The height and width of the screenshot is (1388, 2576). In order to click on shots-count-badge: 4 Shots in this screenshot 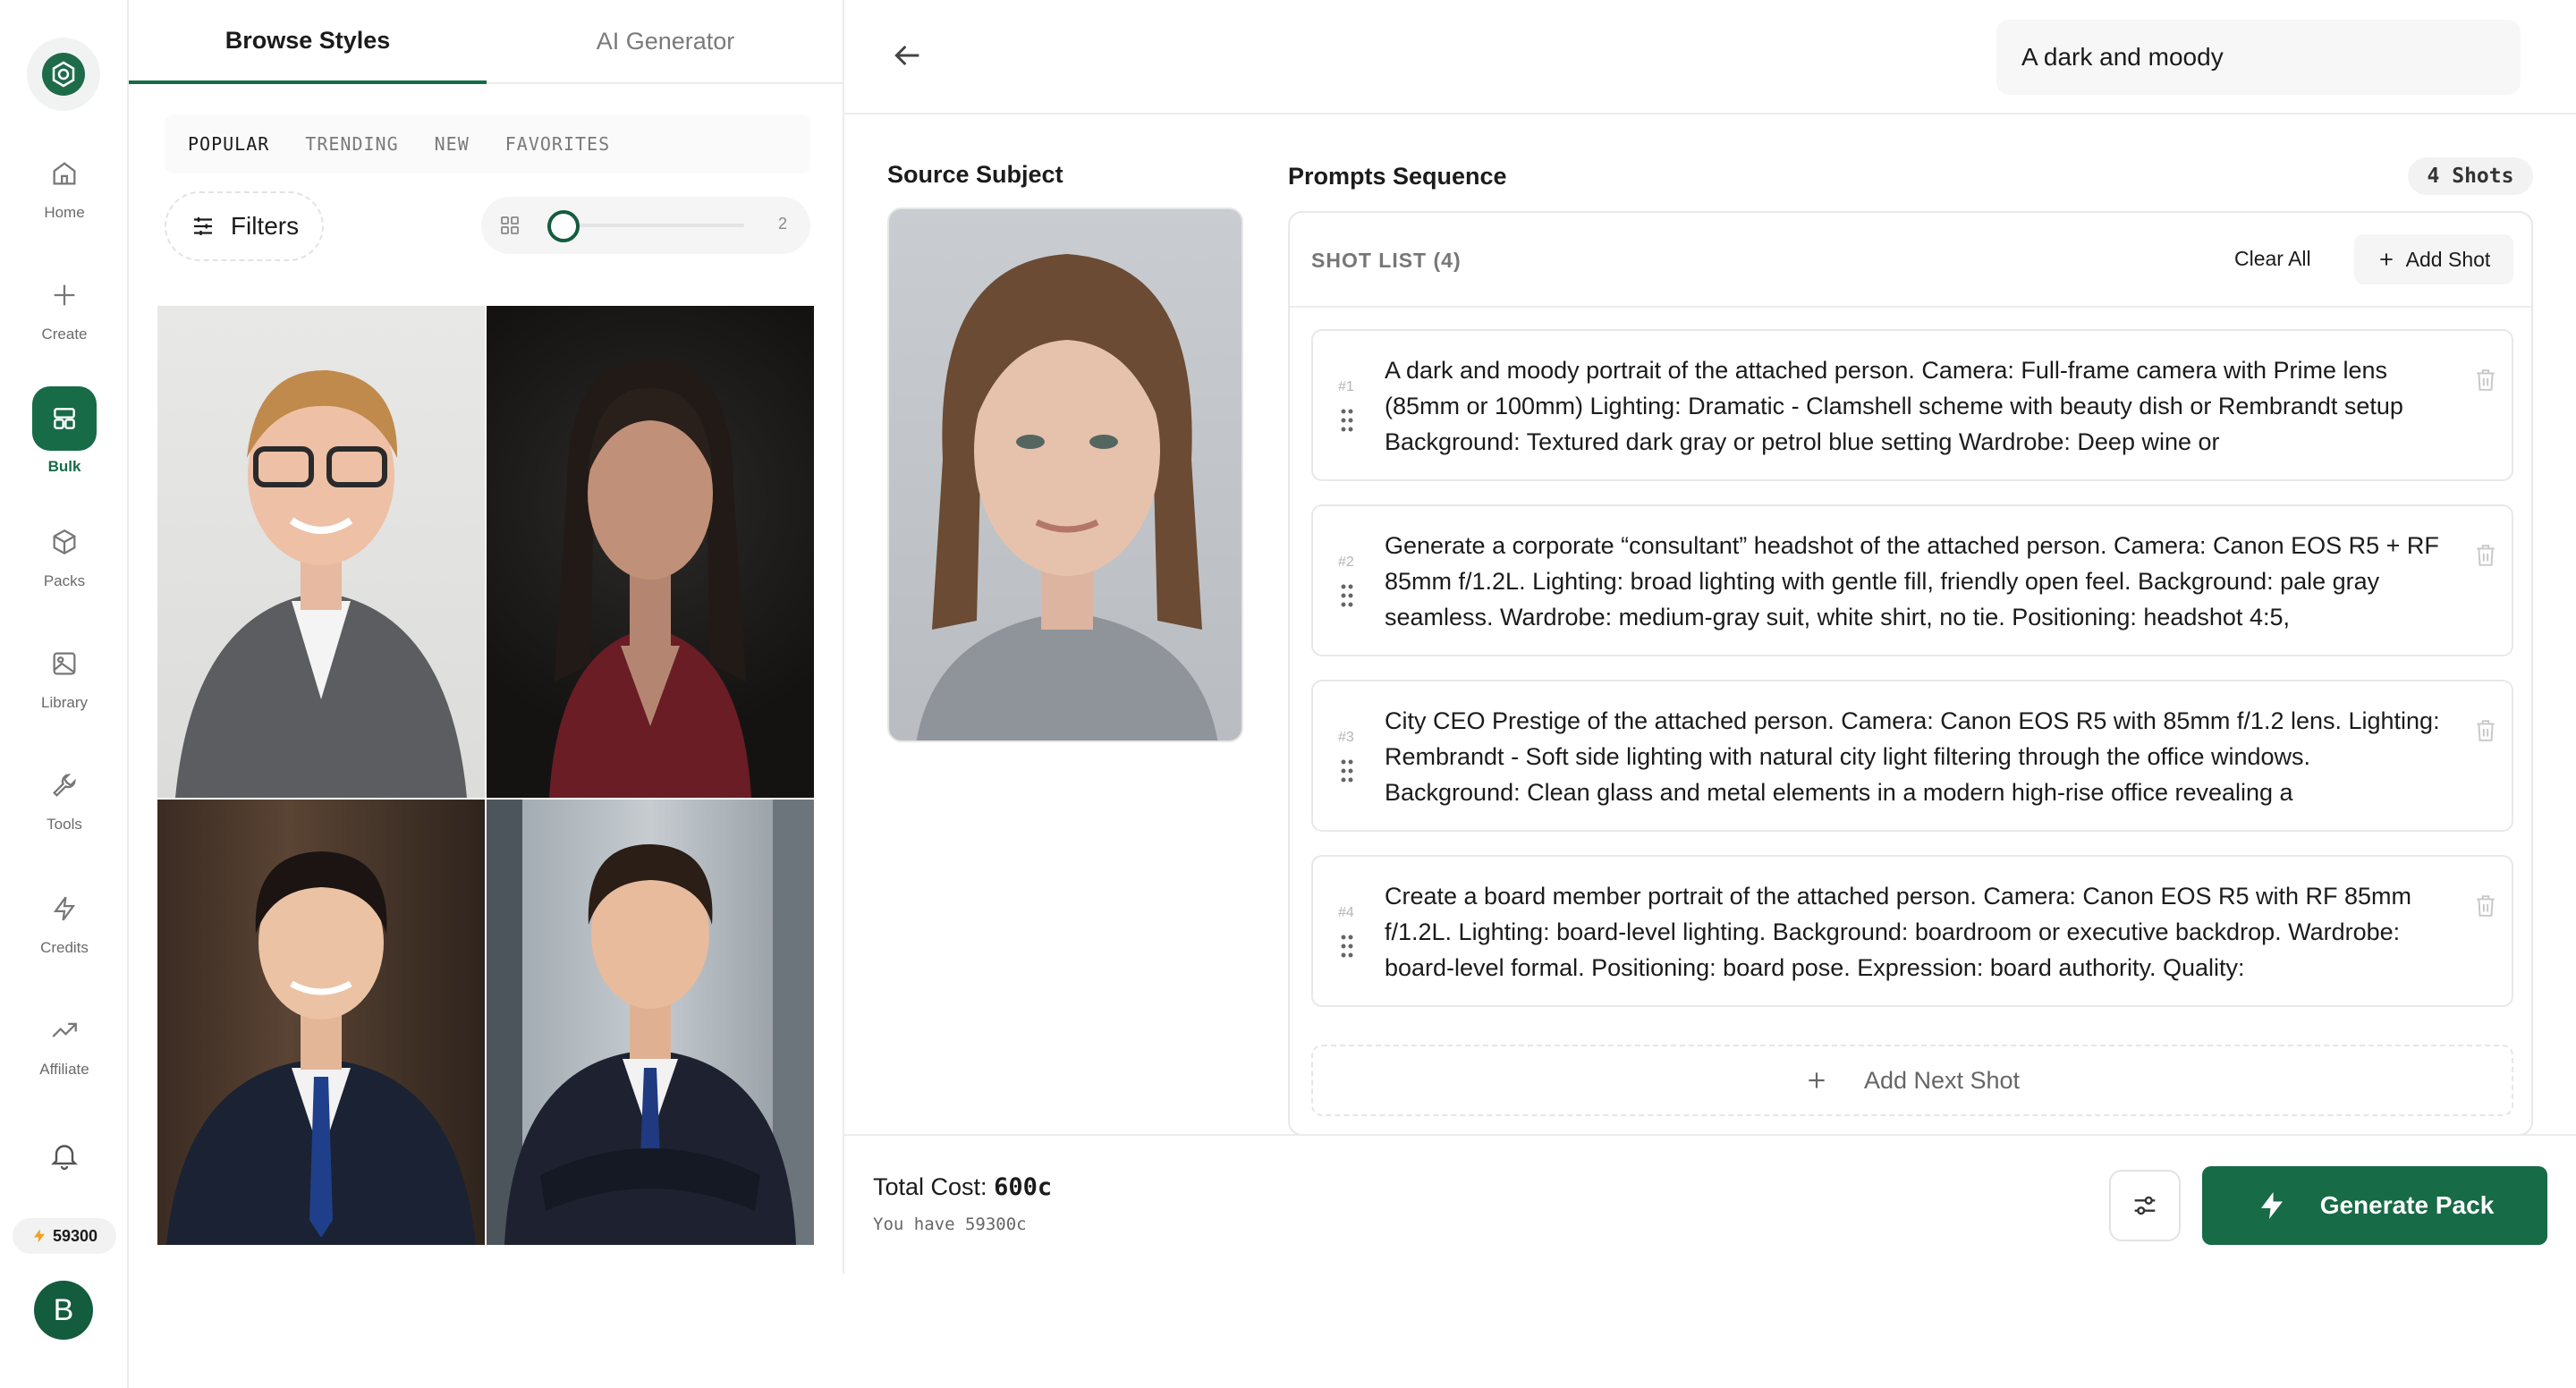, I will do `click(2470, 176)`.